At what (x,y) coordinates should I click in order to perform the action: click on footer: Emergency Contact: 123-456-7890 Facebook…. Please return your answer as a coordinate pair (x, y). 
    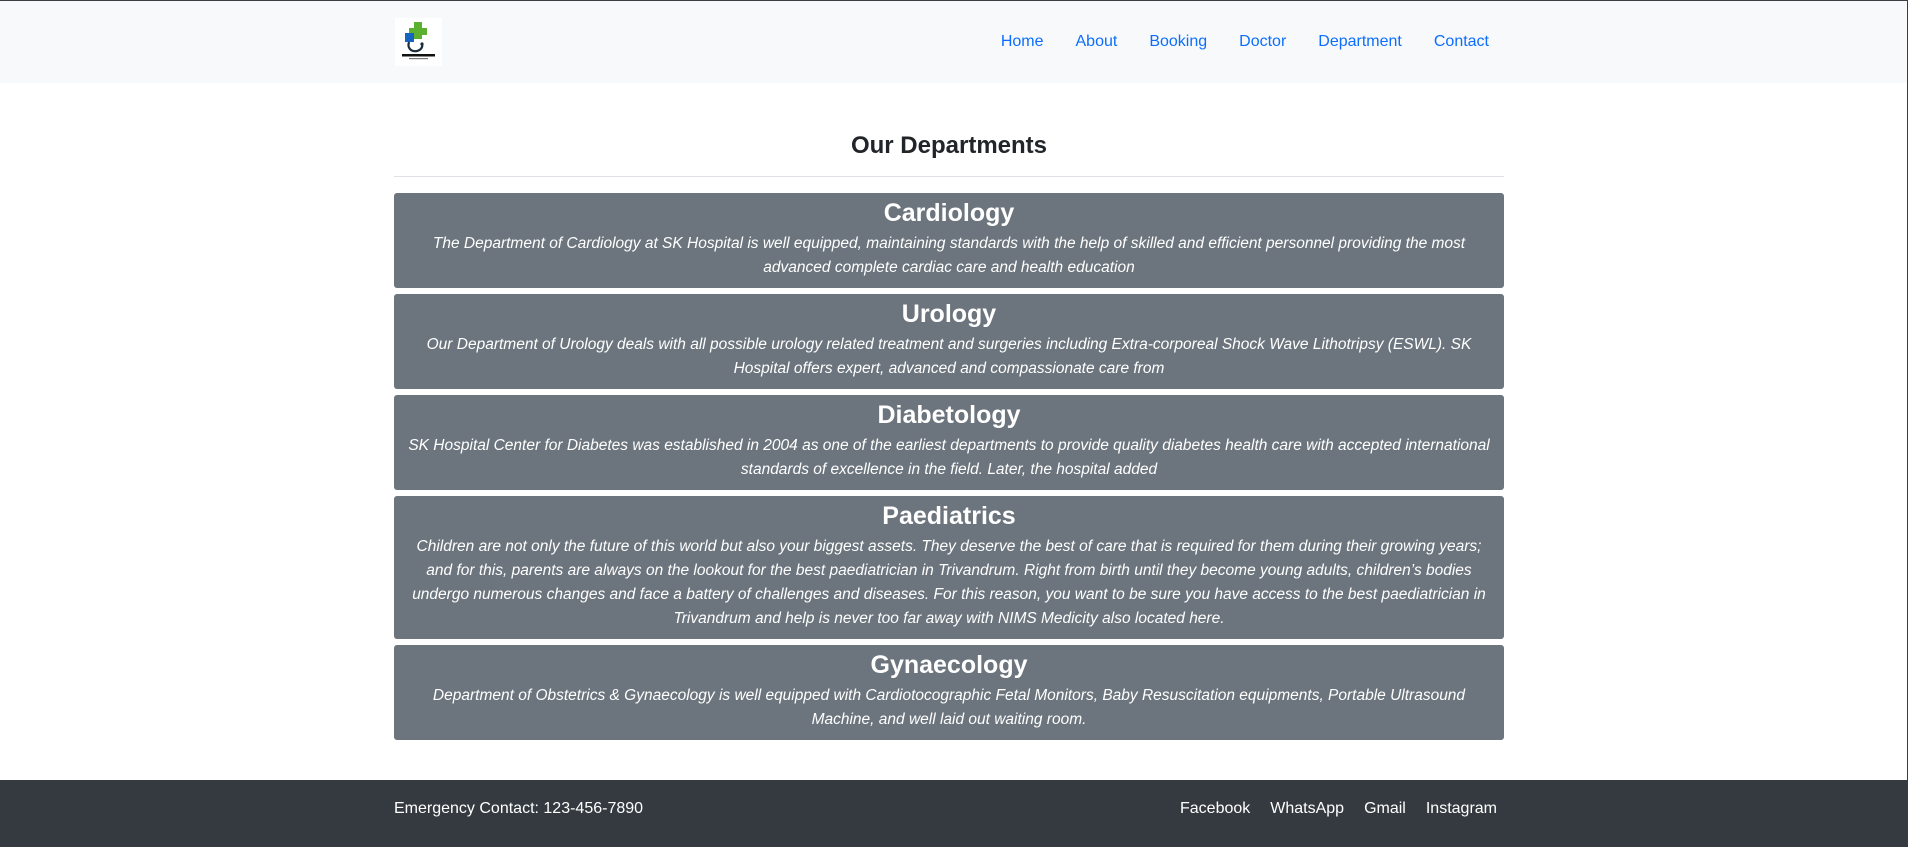
    Looking at the image, I should click on (953, 813).